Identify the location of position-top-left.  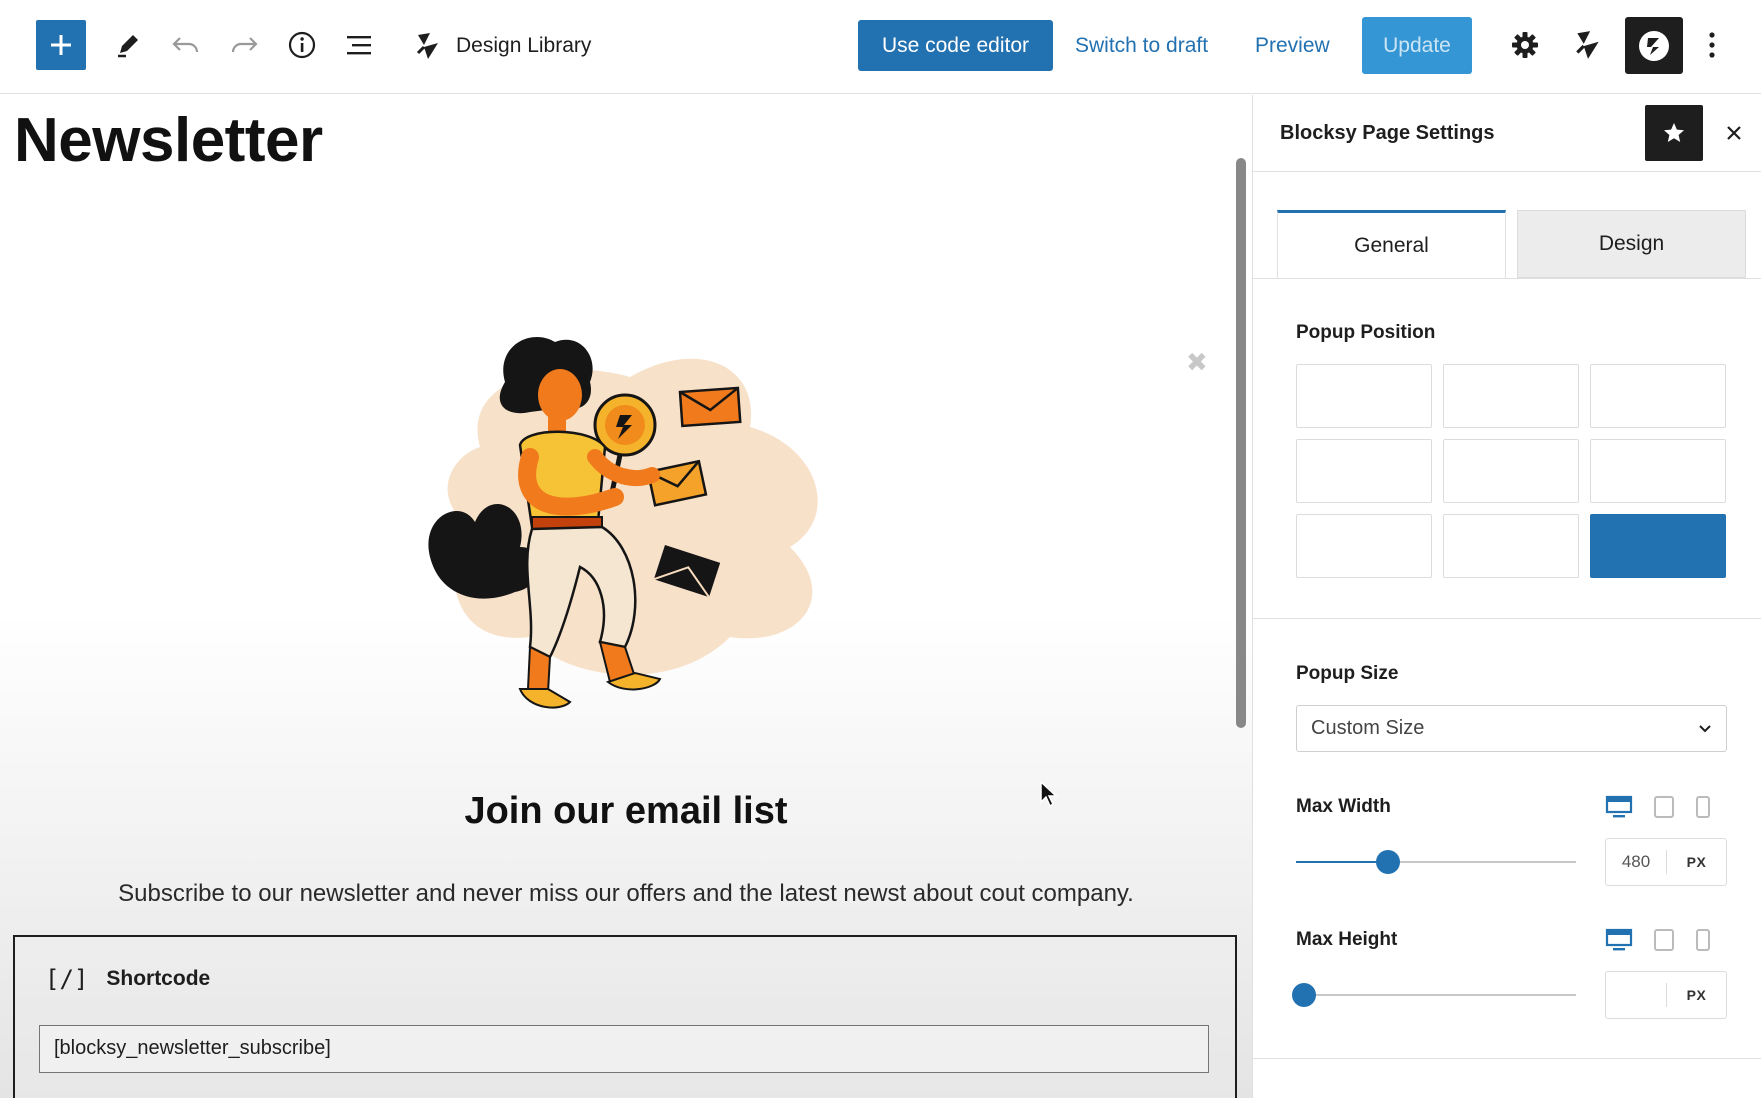
(1364, 396).